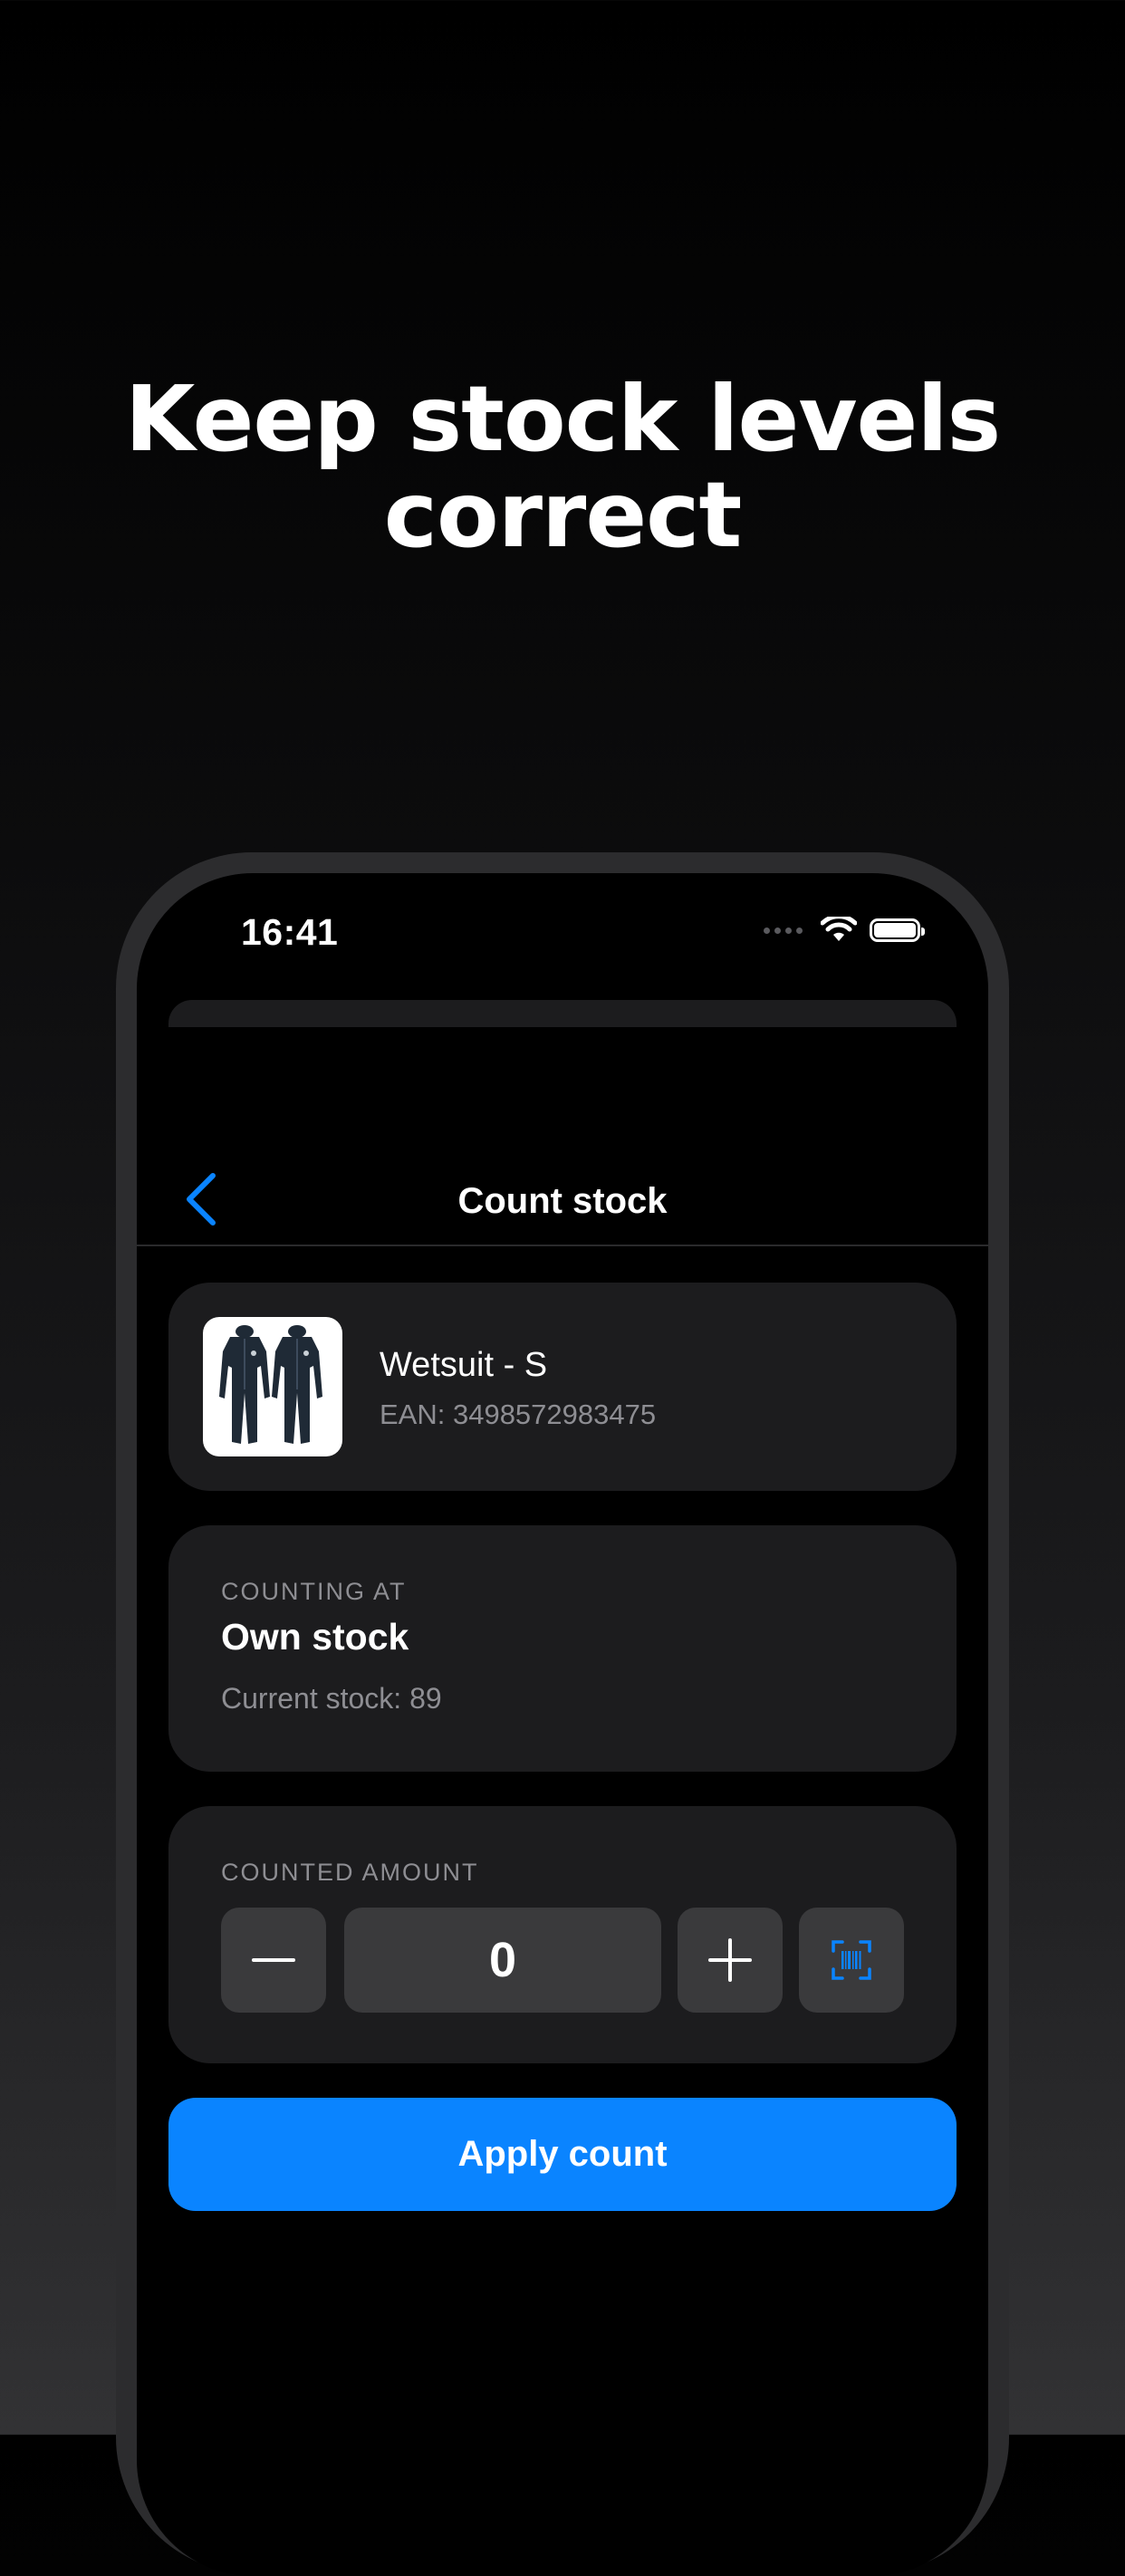 This screenshot has height=2576, width=1125. What do you see at coordinates (563, 515) in the screenshot?
I see `headline-line-2: correct` at bounding box center [563, 515].